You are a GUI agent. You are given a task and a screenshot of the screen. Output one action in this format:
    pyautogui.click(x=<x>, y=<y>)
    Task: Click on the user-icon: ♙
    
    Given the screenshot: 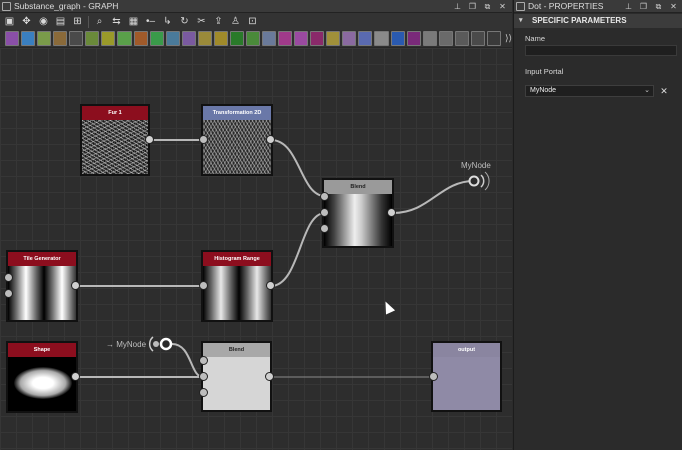 What is the action you would take?
    pyautogui.click(x=235, y=21)
    